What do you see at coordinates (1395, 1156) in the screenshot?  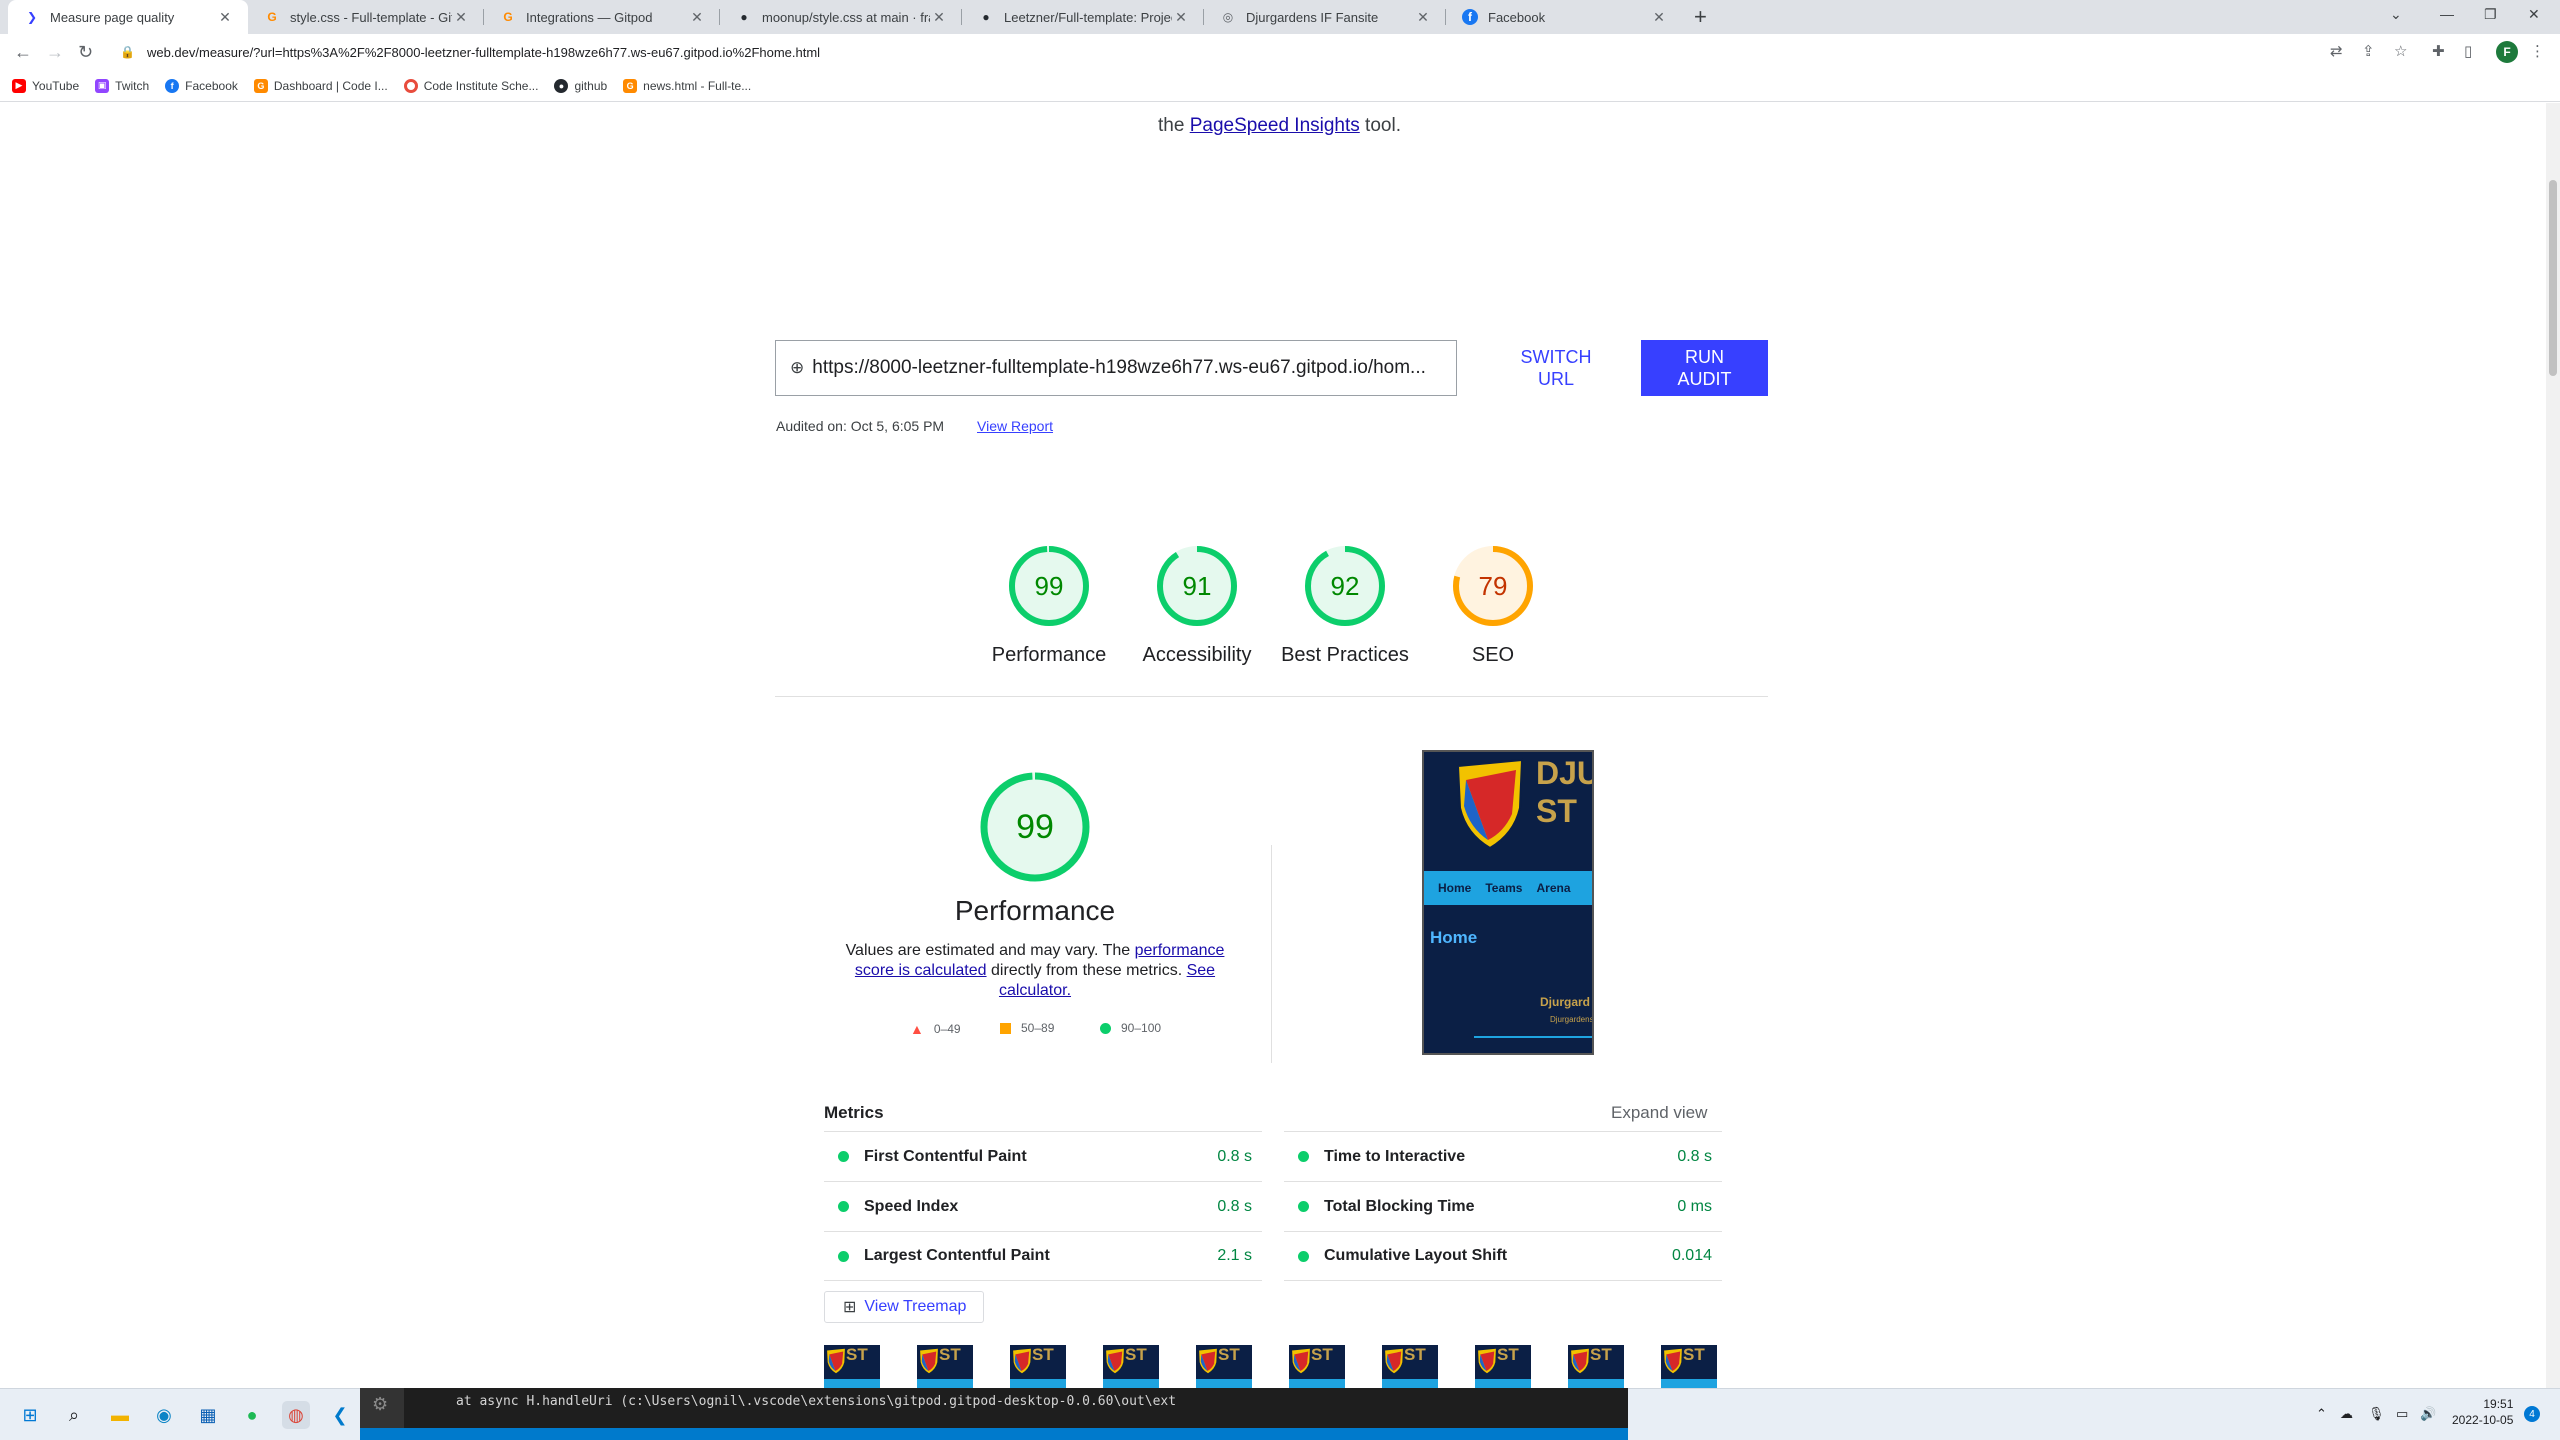 I see `metric-name: Time to Interactive` at bounding box center [1395, 1156].